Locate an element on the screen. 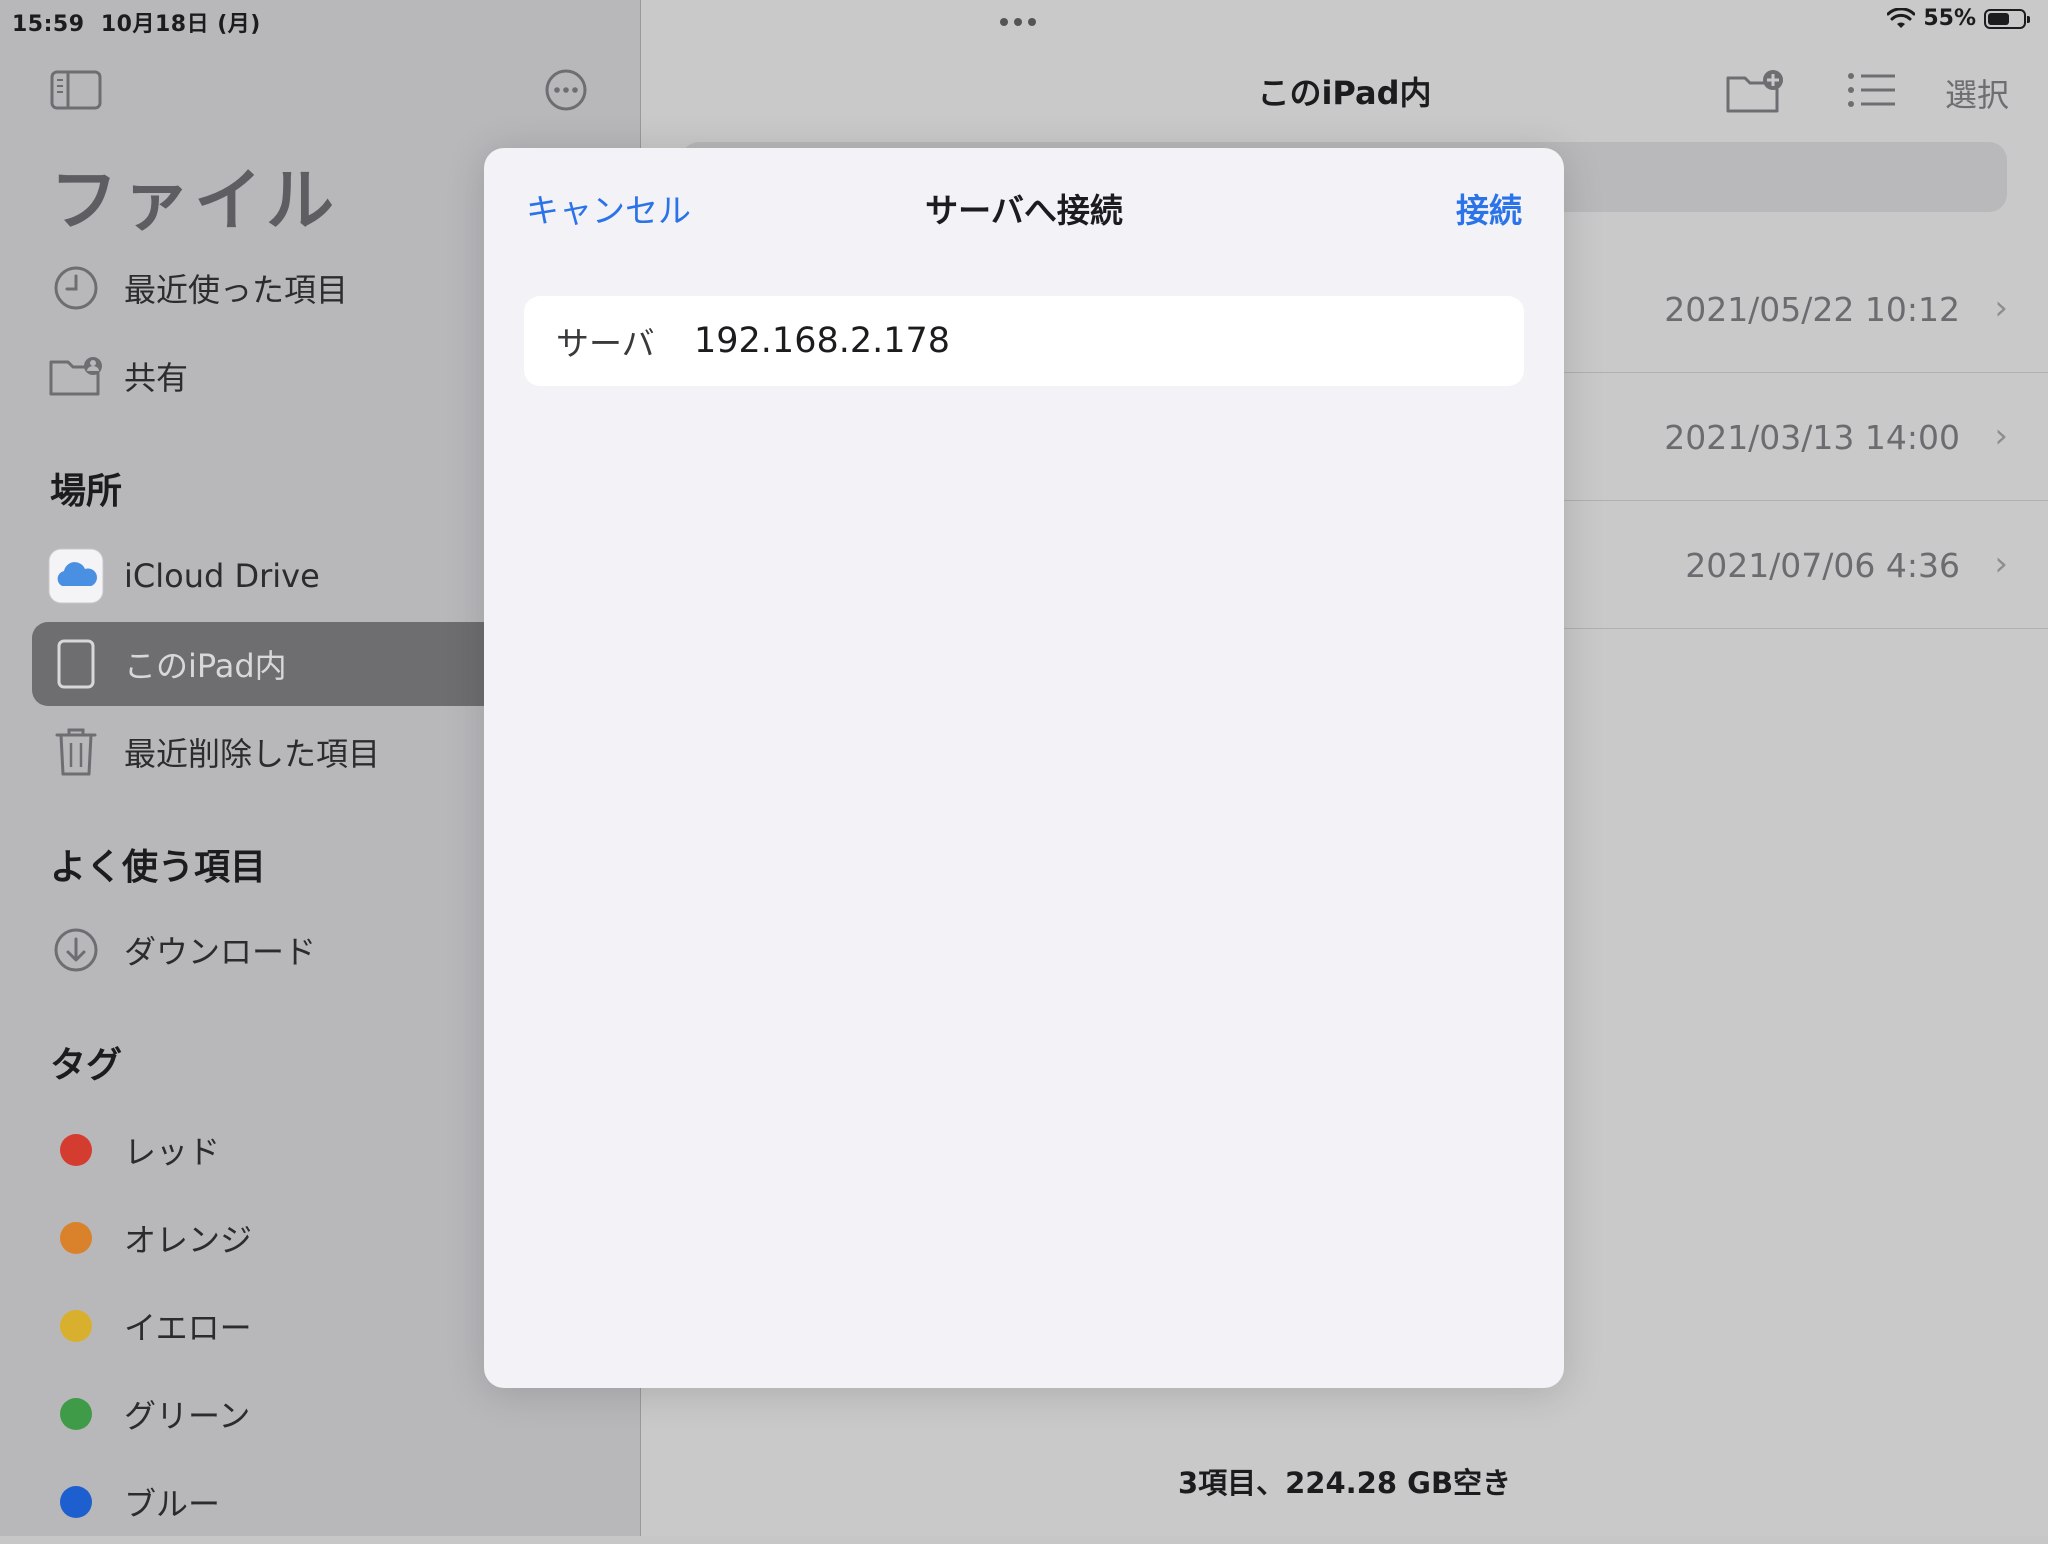 The width and height of the screenshot is (2048, 1544). select-button: 選択 is located at coordinates (1977, 93).